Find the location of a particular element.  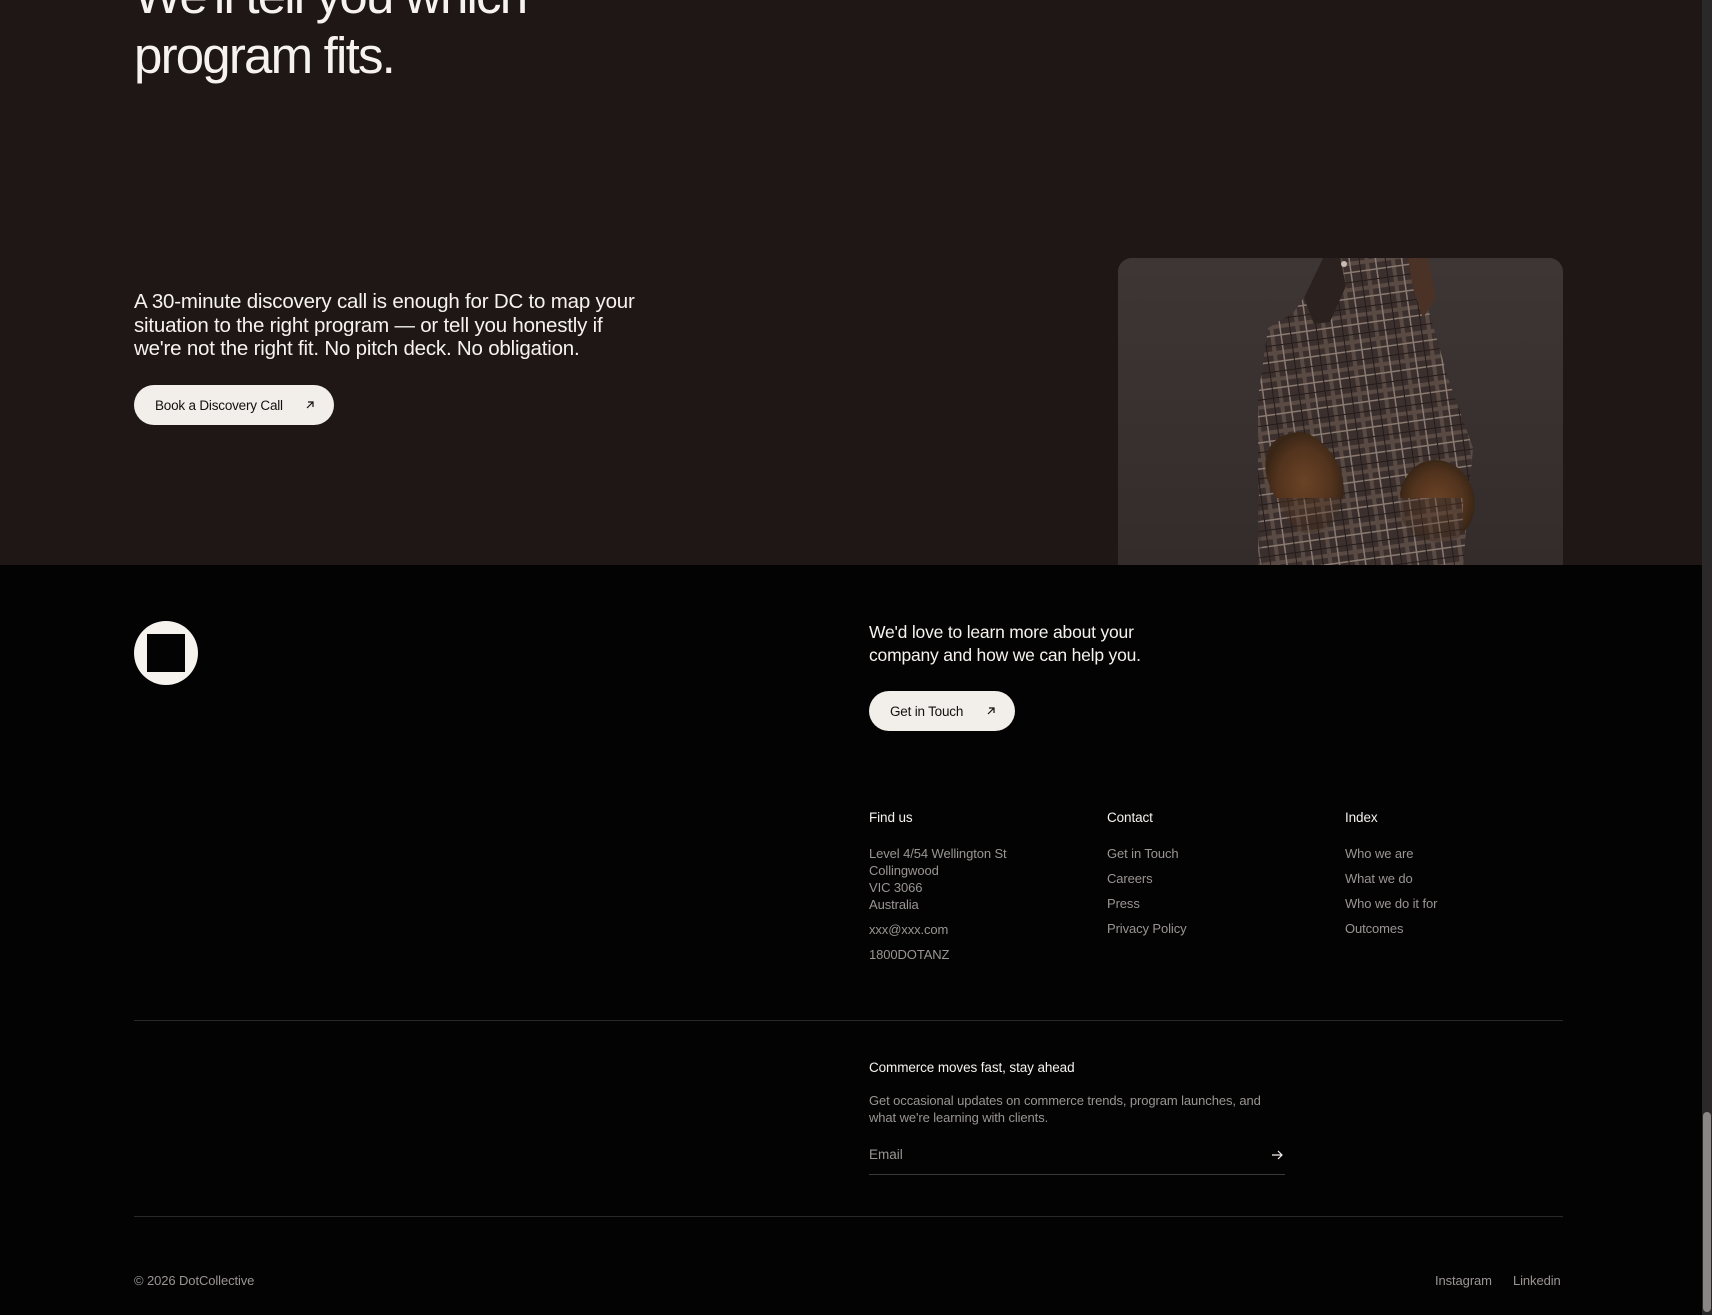

index-link-who-we-are: Who we are is located at coordinates (1445, 853).